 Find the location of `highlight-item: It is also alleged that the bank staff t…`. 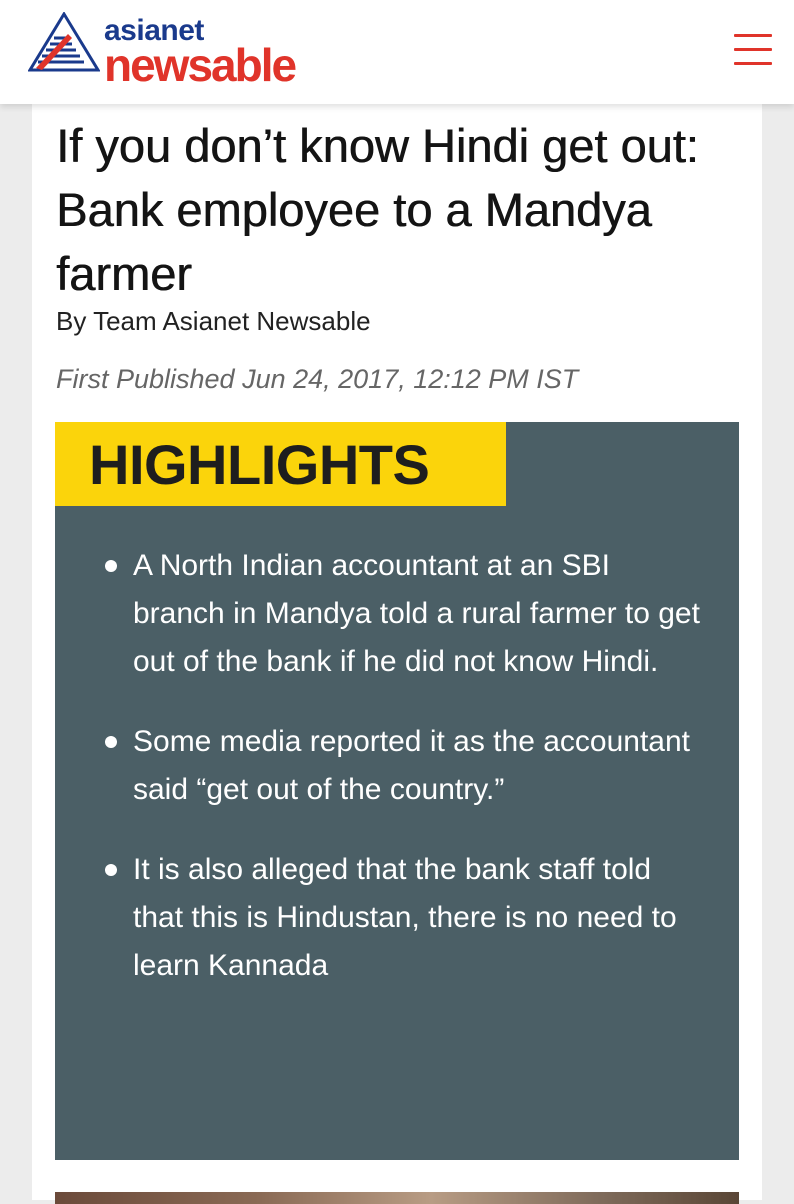

highlight-item: It is also alleged that the bank staff t… is located at coordinates (402, 918).